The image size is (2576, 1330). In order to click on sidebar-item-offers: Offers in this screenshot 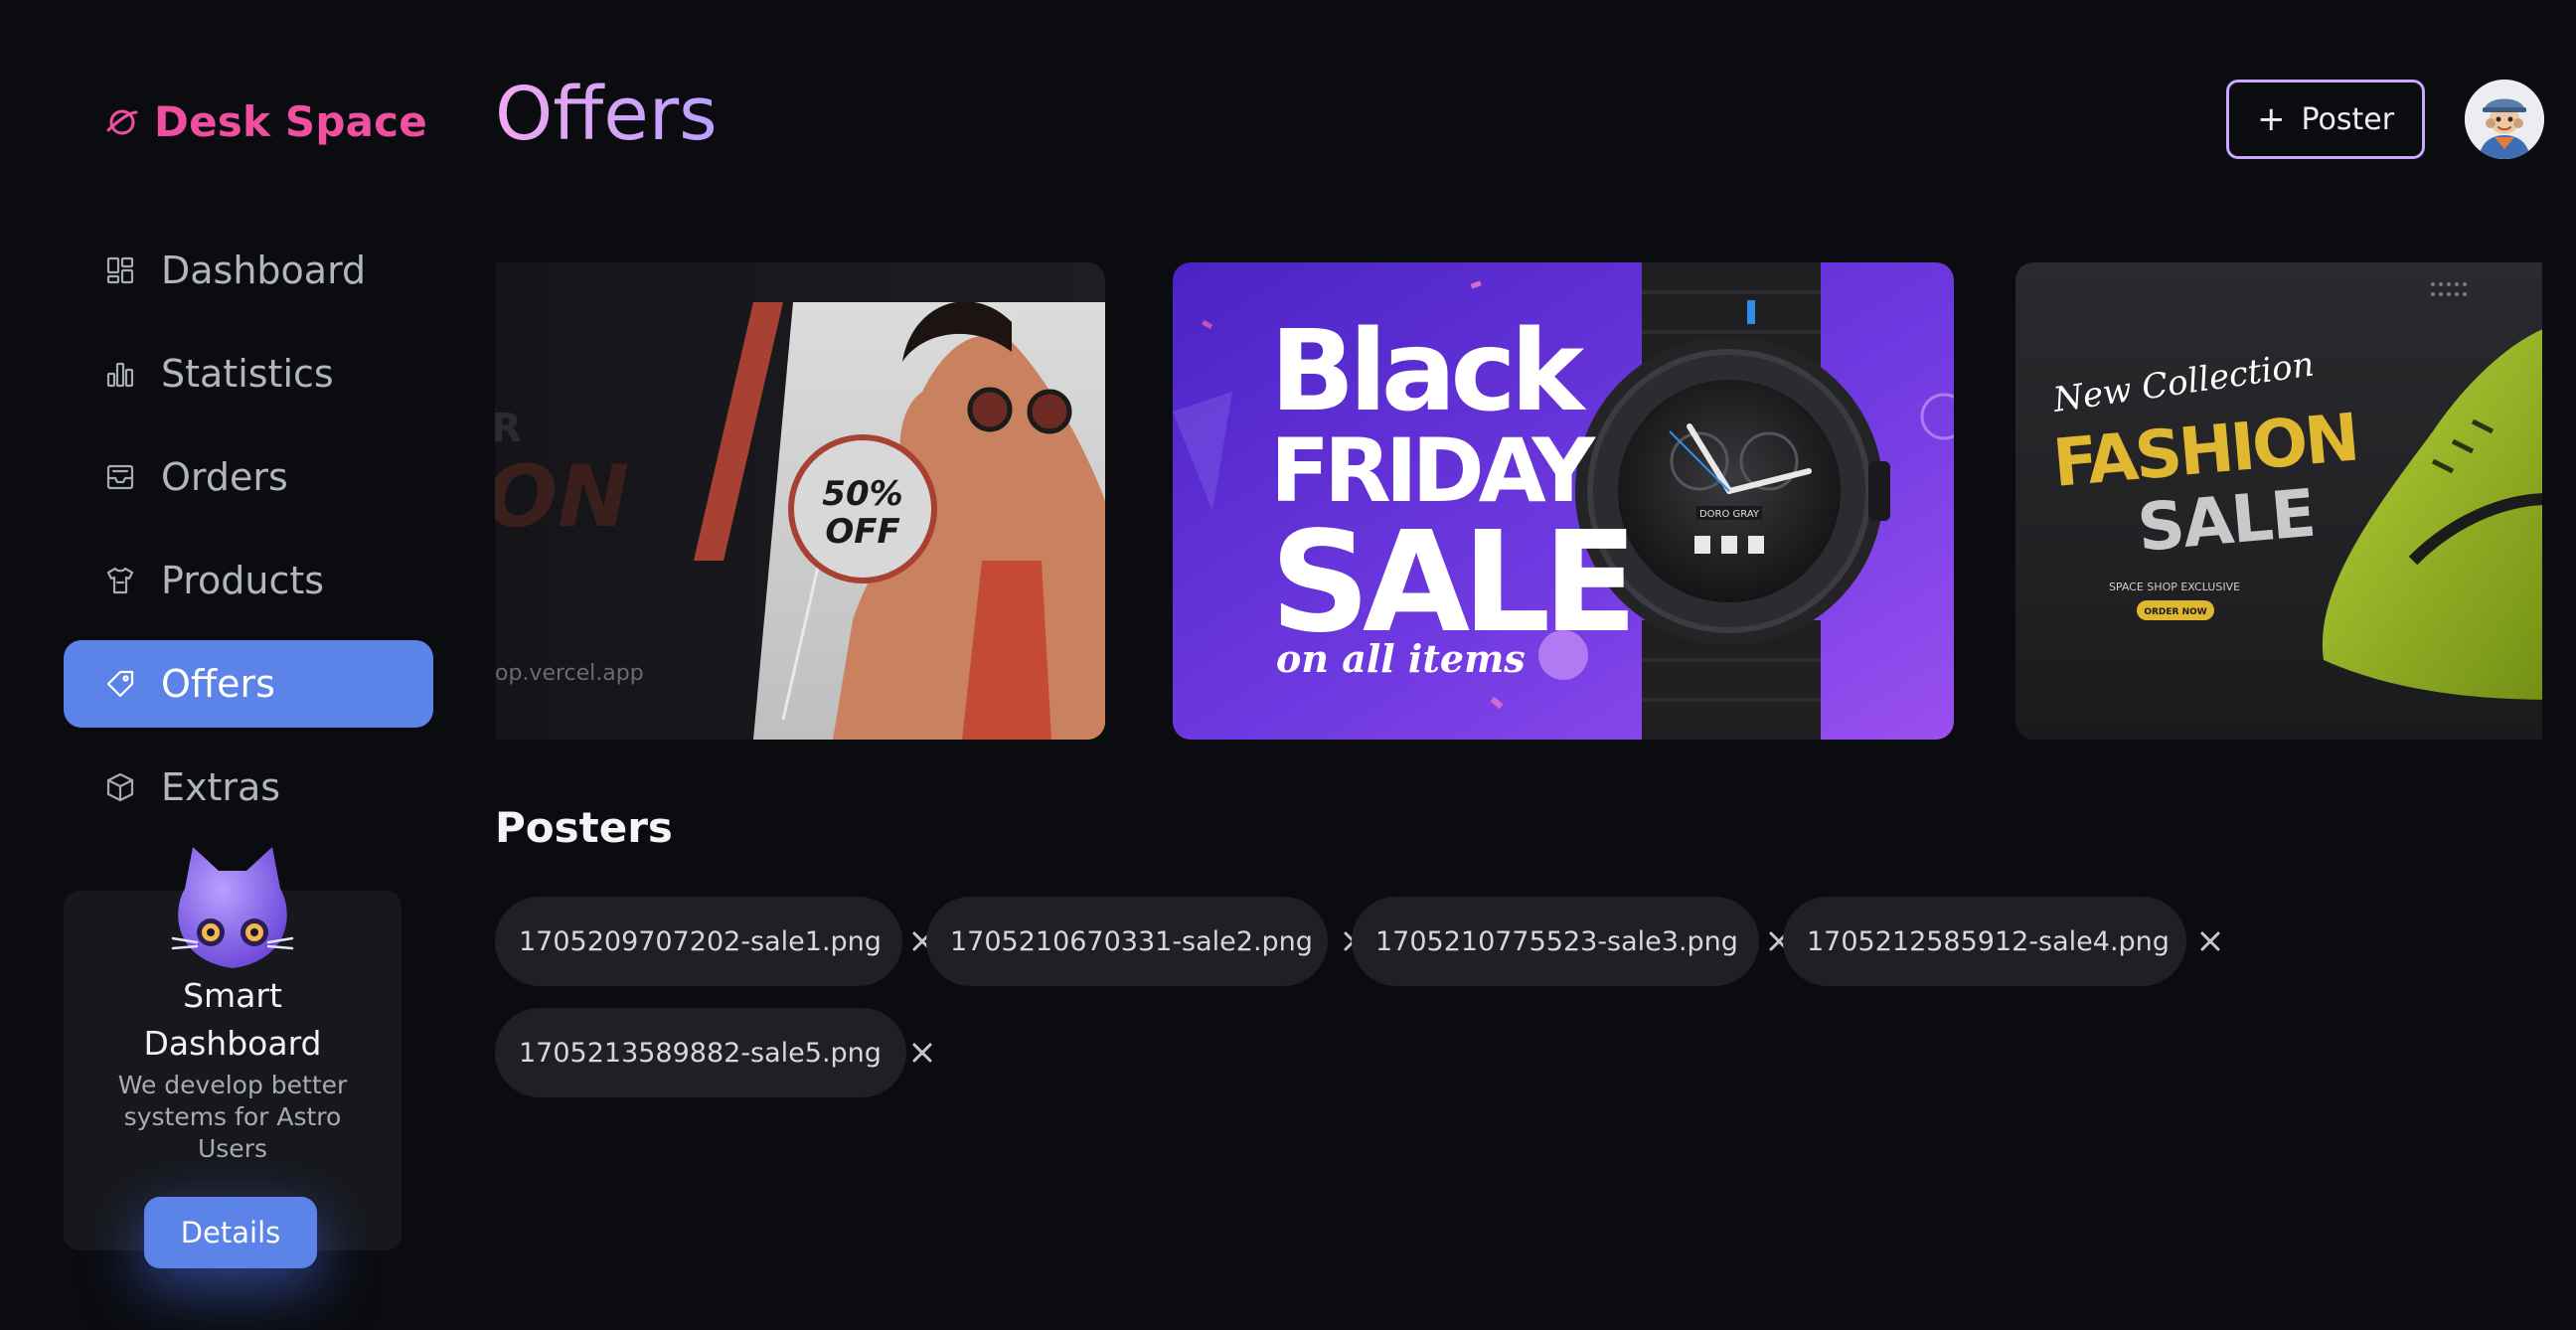, I will do `click(248, 684)`.